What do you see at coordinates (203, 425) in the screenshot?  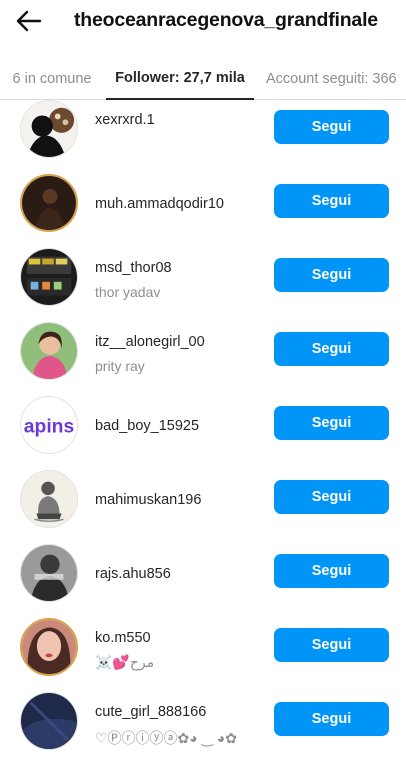 I see `list-item: apins bad_boy_15925 Segui` at bounding box center [203, 425].